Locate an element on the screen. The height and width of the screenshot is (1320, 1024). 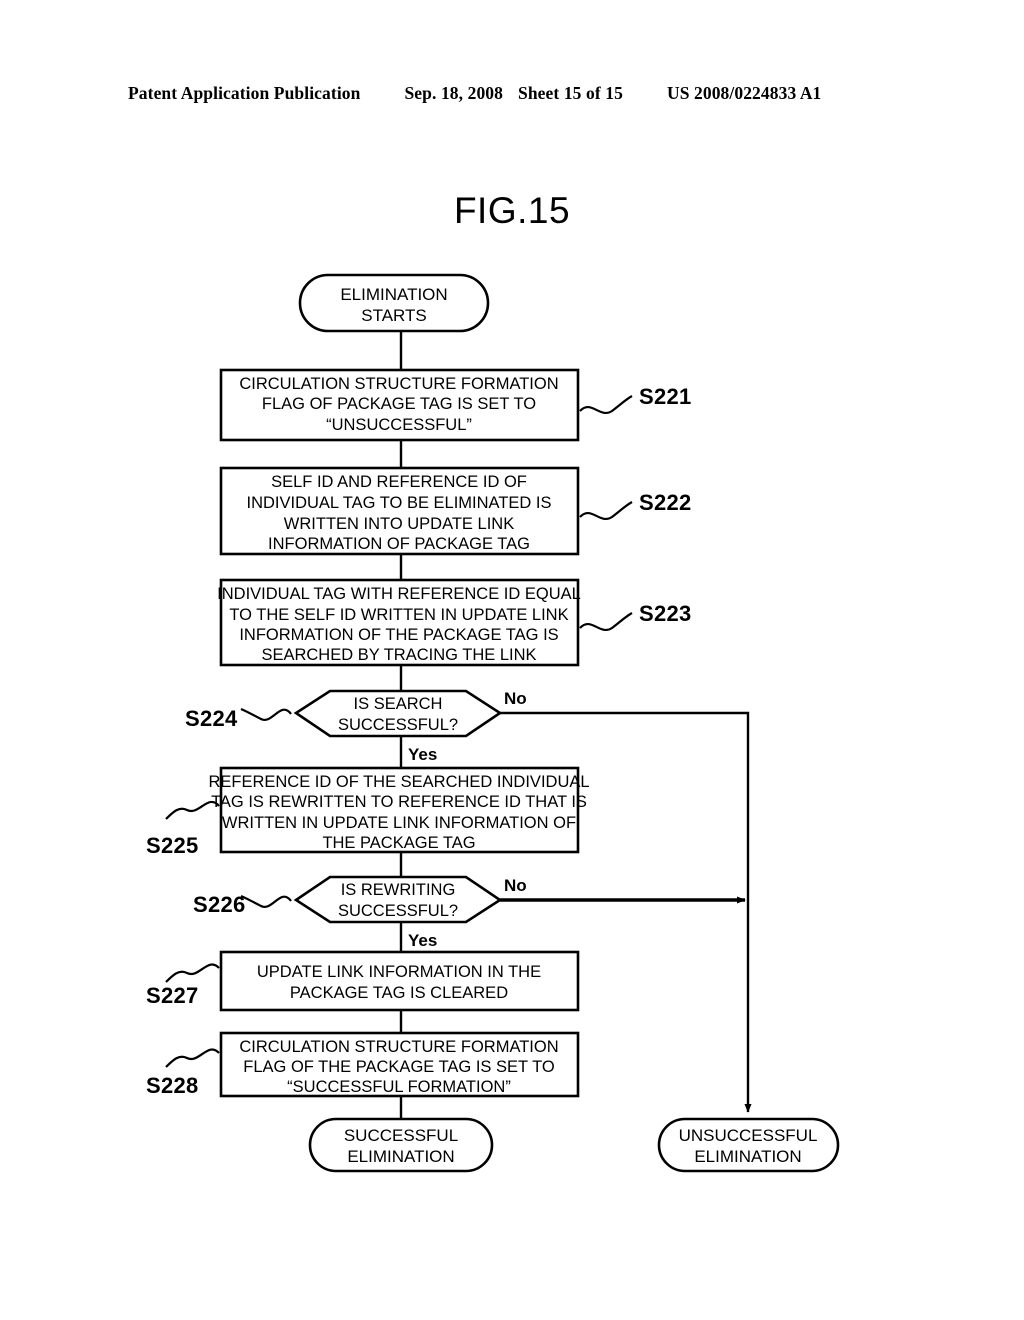
s227-line-1: UPDATE LINK INFORMATION IN THE is located at coordinates (399, 972).